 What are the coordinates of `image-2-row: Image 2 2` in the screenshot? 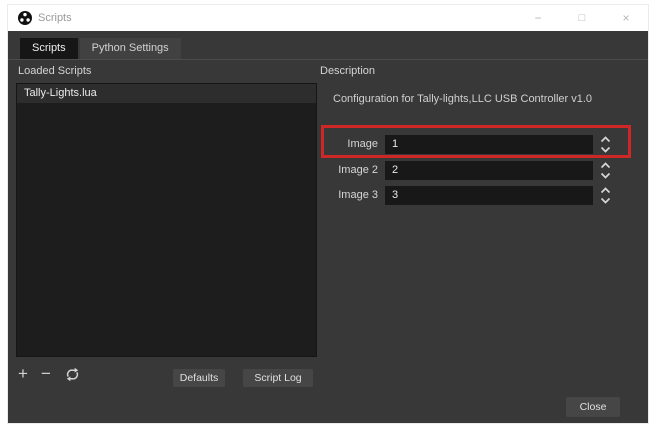 It's located at (480, 170).